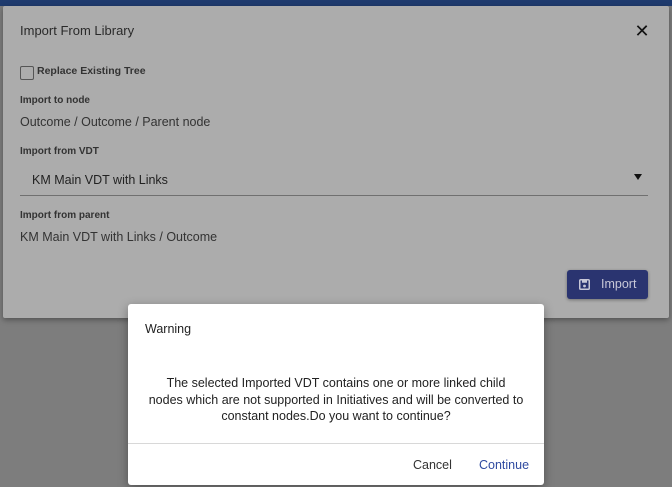  Describe the element at coordinates (77, 30) in the screenshot. I see `dialog-title: Import From Library` at that location.